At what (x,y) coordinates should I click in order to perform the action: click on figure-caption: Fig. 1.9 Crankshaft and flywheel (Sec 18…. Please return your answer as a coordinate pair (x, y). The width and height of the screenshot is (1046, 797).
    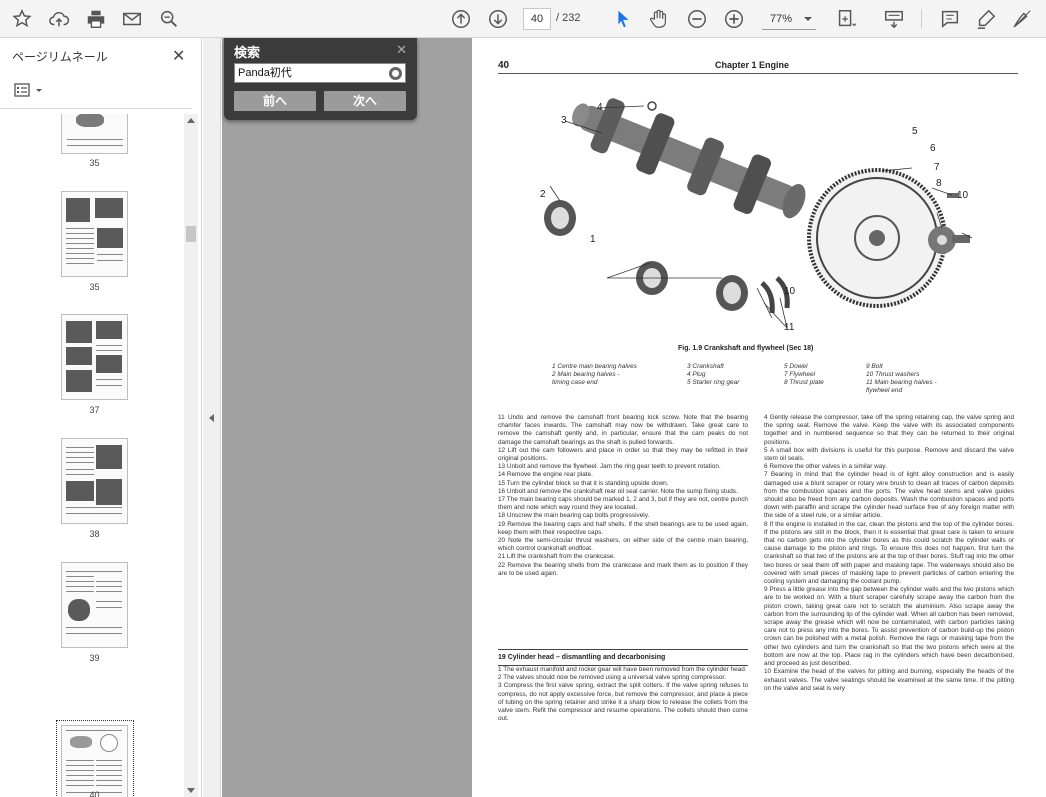
    Looking at the image, I should click on (746, 348).